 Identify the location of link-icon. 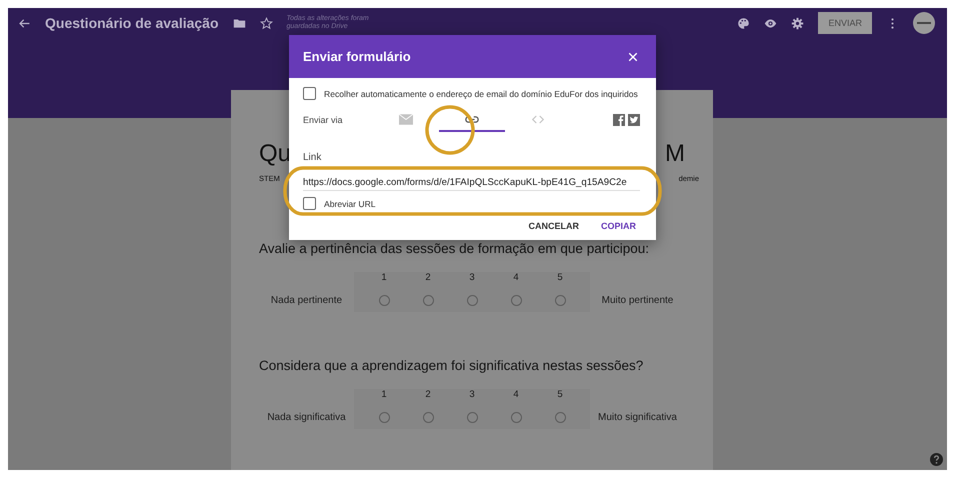
(472, 119).